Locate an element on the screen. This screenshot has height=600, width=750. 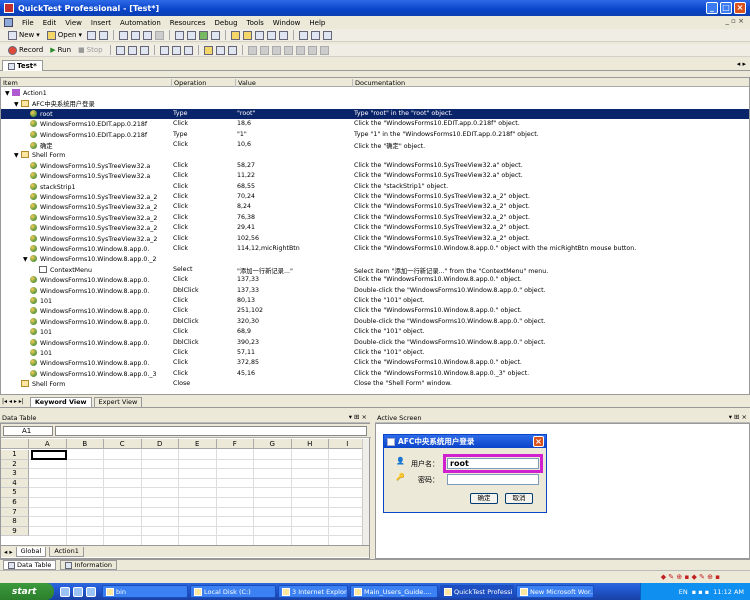
debug-viewer-icon is located at coordinates (284, 35).